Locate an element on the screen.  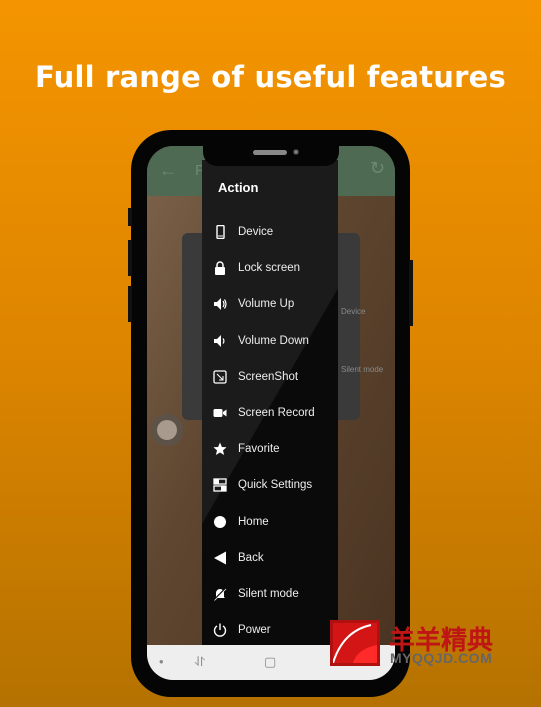
phone-icon is located at coordinates (220, 232).